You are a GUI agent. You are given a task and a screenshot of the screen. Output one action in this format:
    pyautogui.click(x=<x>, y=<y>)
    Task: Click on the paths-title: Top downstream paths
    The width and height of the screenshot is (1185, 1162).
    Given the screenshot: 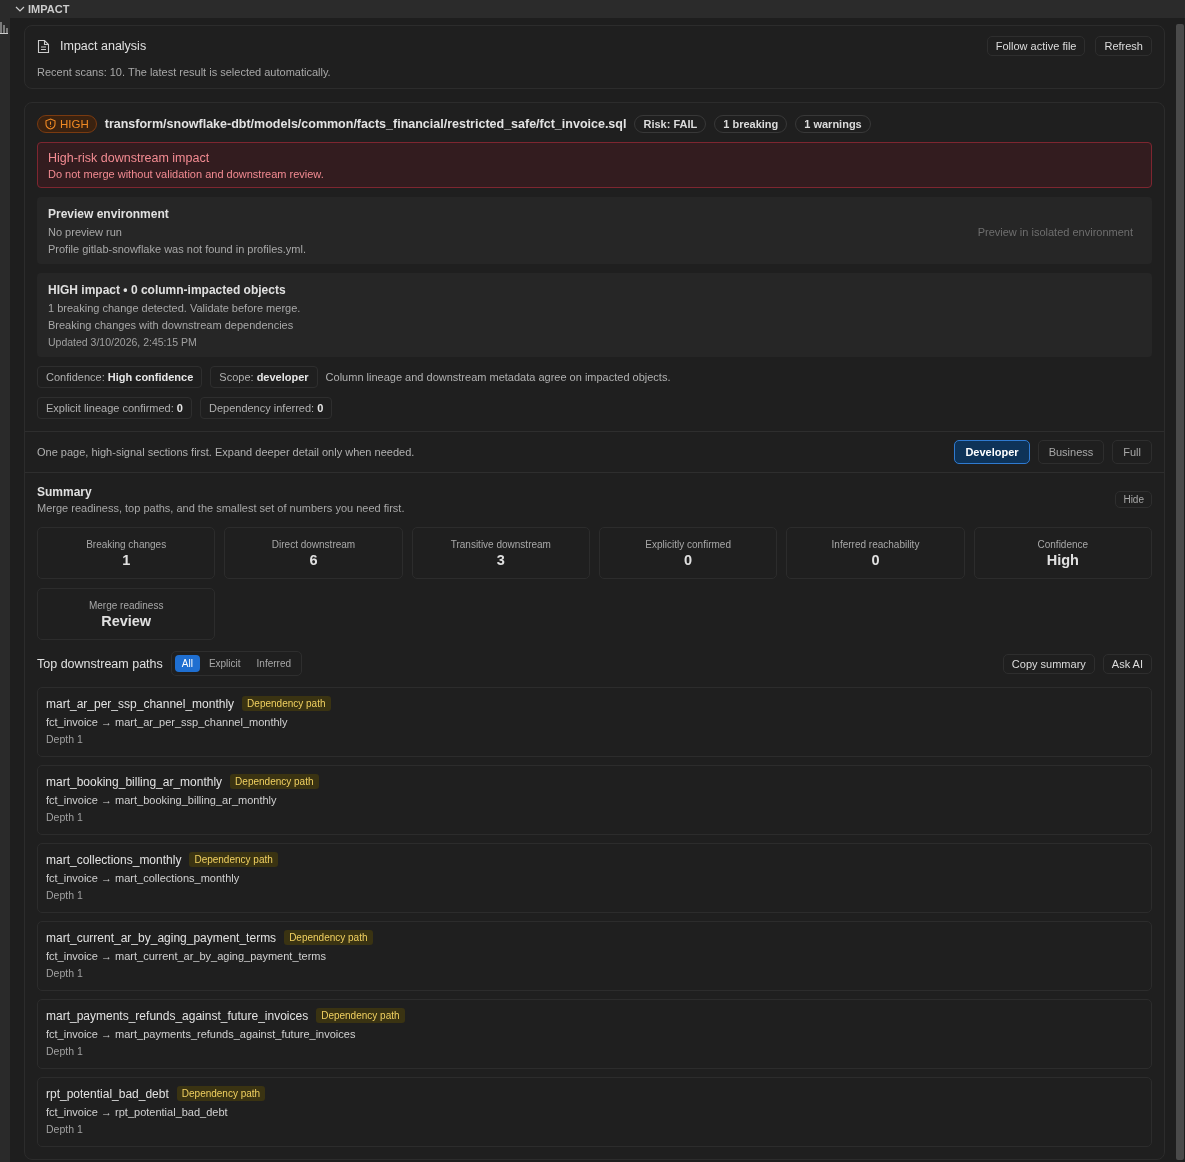 What is the action you would take?
    pyautogui.click(x=100, y=663)
    